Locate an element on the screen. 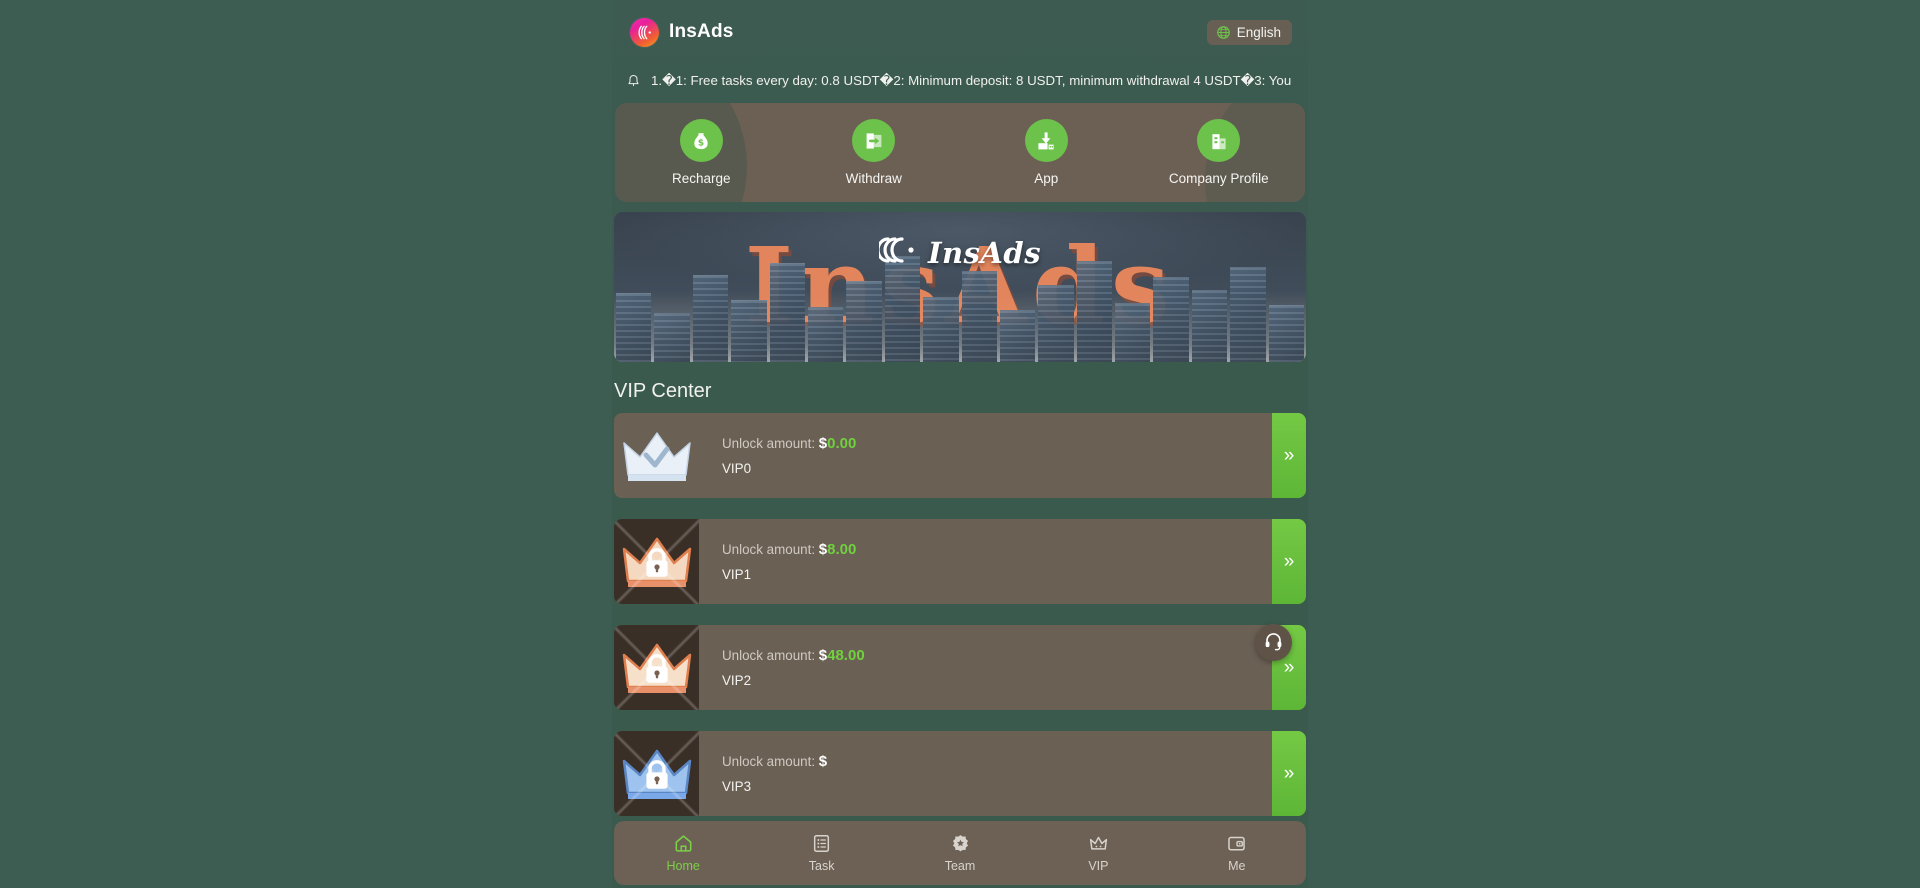 This screenshot has height=888, width=1920. bottom-navigation: Home Task Team VIP Me is located at coordinates (960, 853).